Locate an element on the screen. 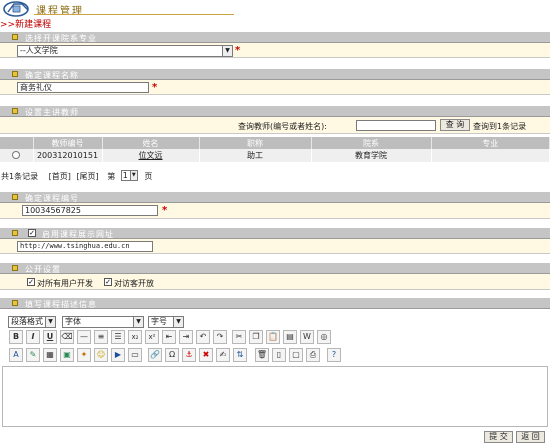  paste-text-icon: ▤ is located at coordinates (290, 337).